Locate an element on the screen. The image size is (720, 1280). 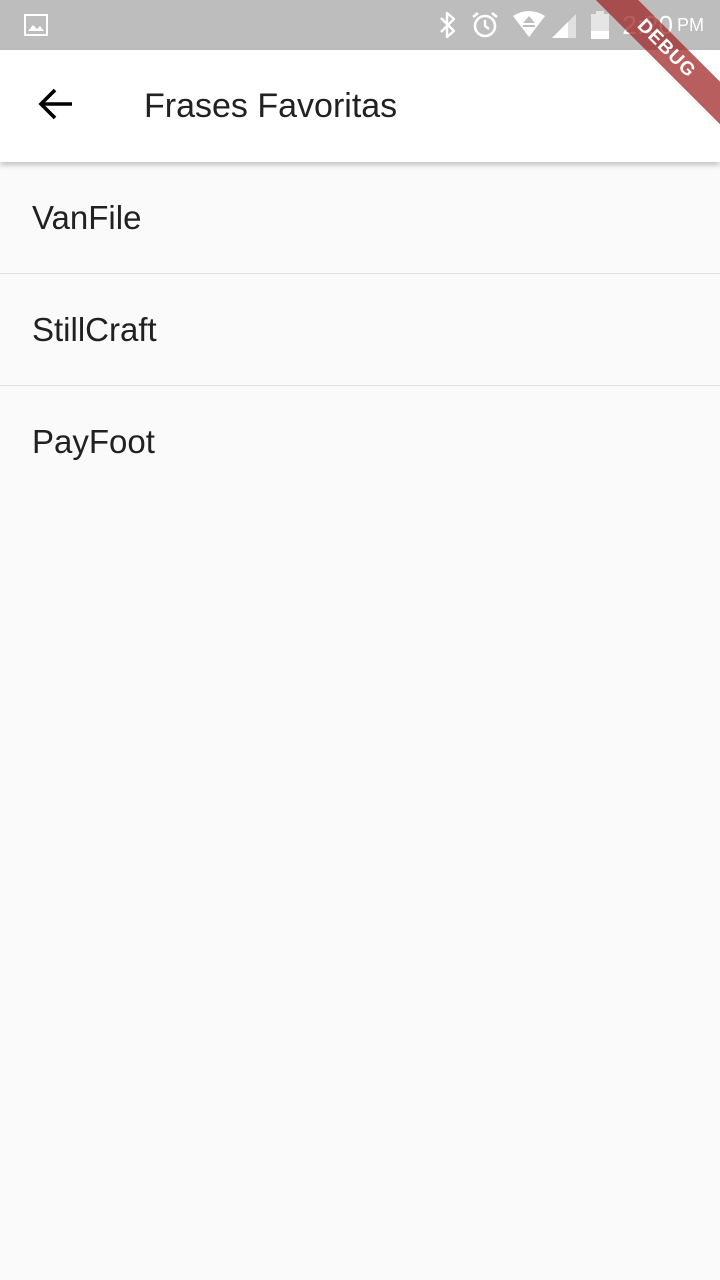
back-button is located at coordinates (56, 106).